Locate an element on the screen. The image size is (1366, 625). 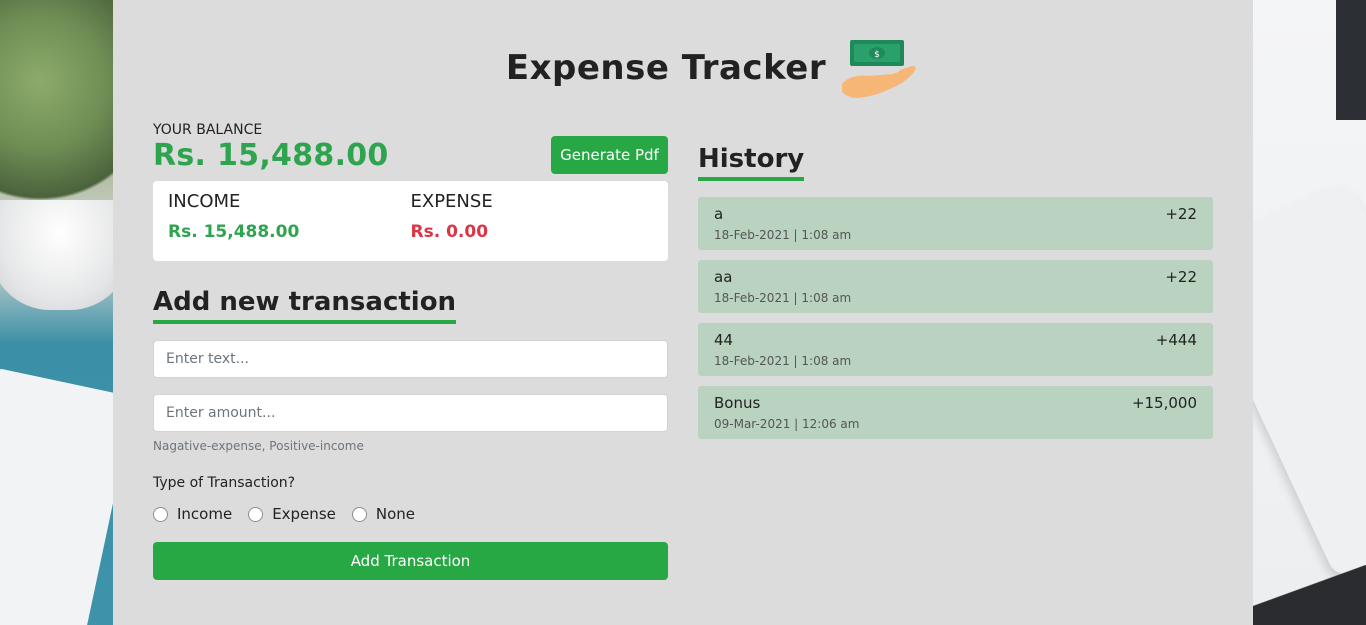
expense-label: EXPENSE is located at coordinates (451, 201).